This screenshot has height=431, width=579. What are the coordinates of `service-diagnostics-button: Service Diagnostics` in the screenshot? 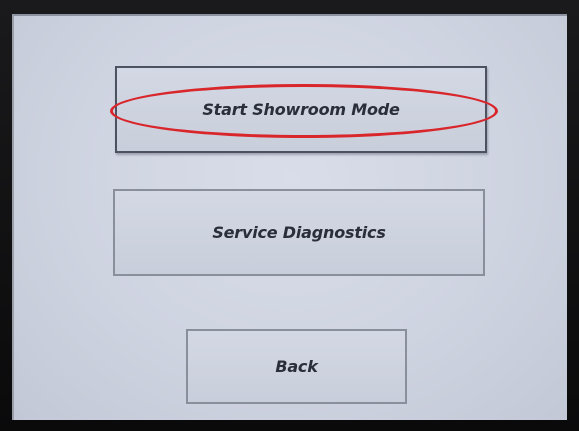 It's located at (299, 232).